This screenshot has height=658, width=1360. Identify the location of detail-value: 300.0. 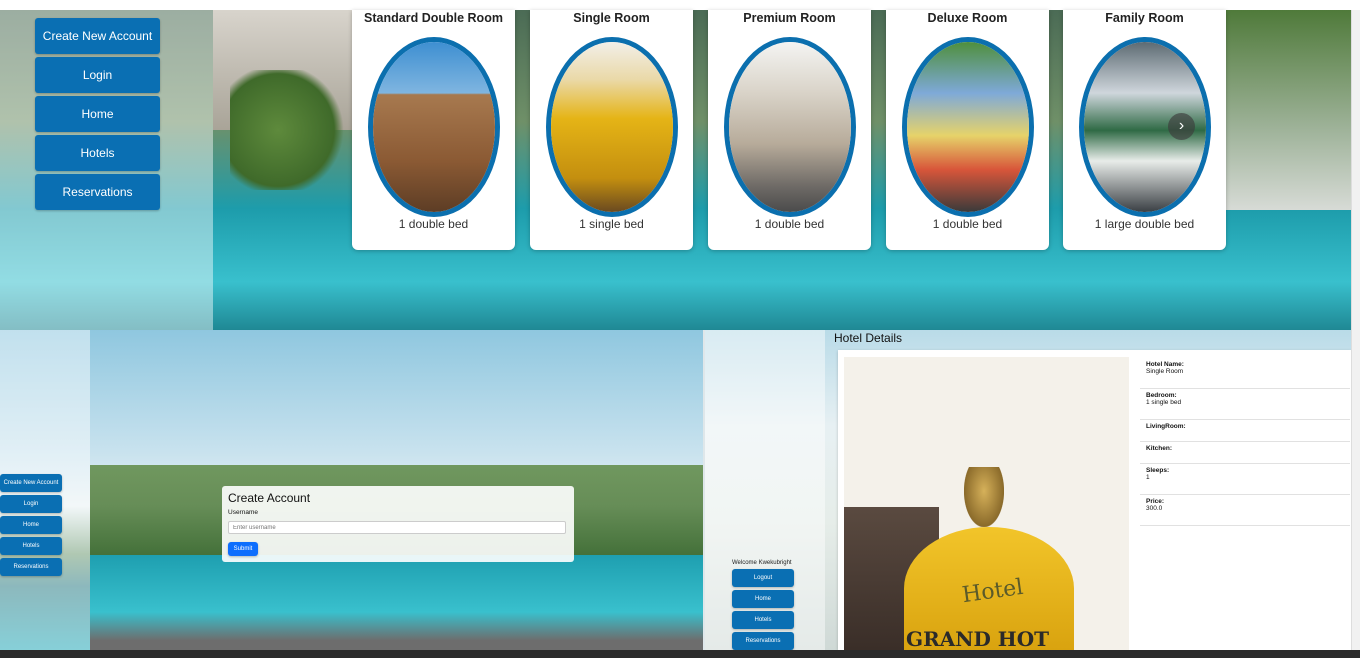
(1154, 508).